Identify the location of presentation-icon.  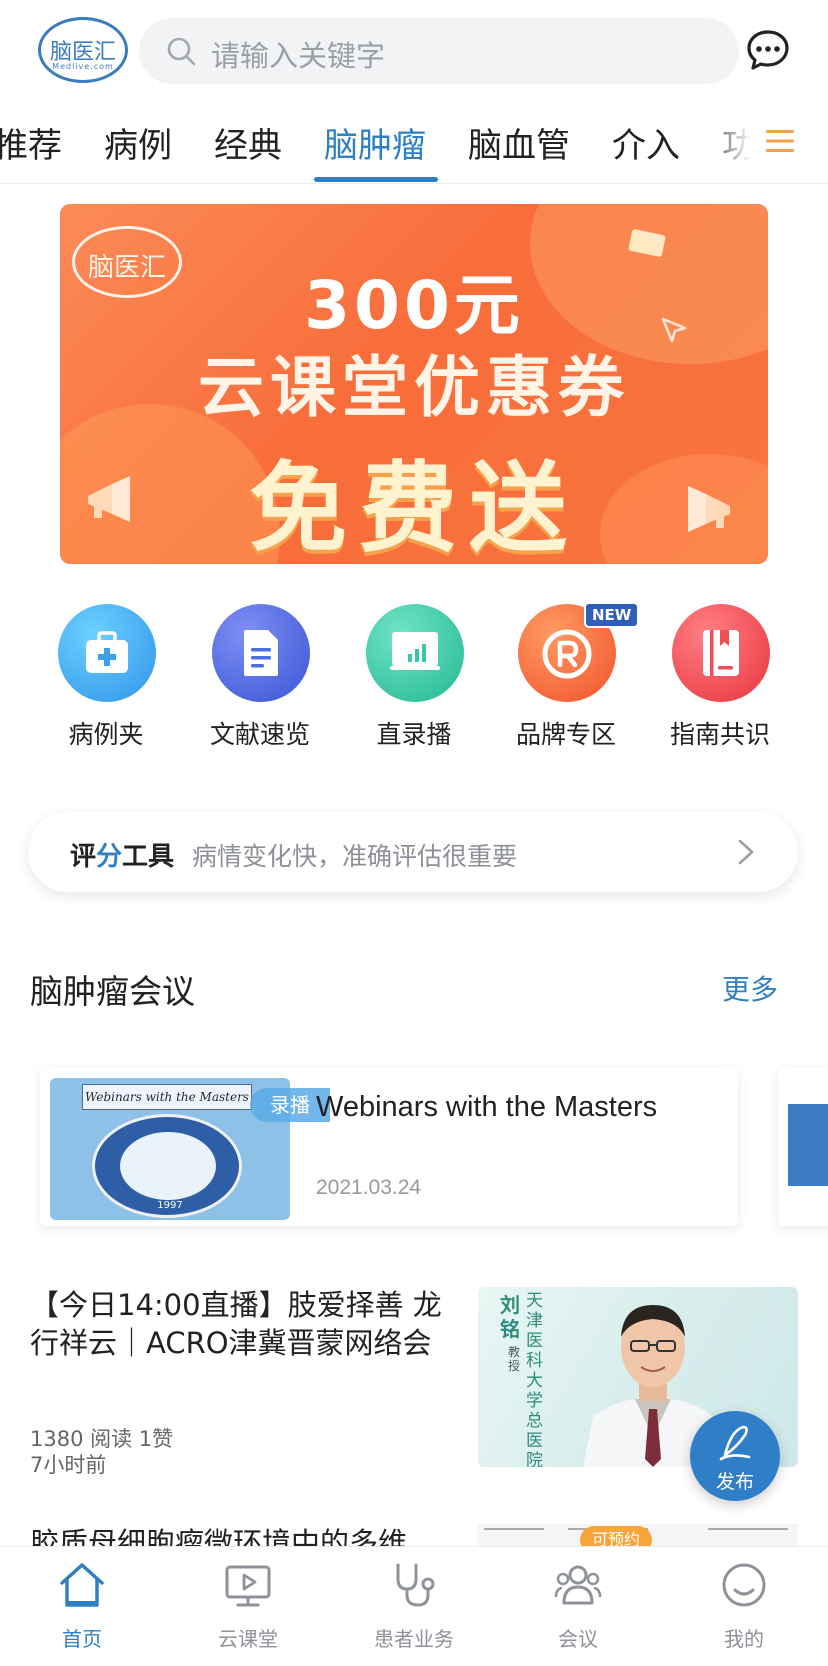
(415, 651).